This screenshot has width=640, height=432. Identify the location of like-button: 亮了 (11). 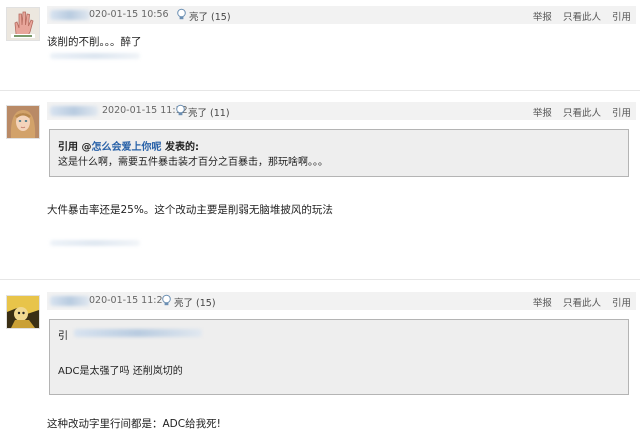
(209, 112).